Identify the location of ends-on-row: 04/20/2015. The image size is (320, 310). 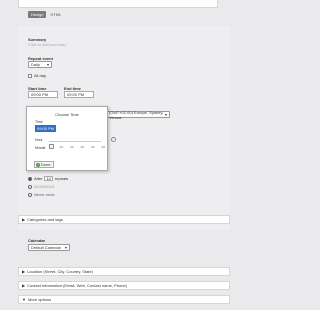
(41, 186).